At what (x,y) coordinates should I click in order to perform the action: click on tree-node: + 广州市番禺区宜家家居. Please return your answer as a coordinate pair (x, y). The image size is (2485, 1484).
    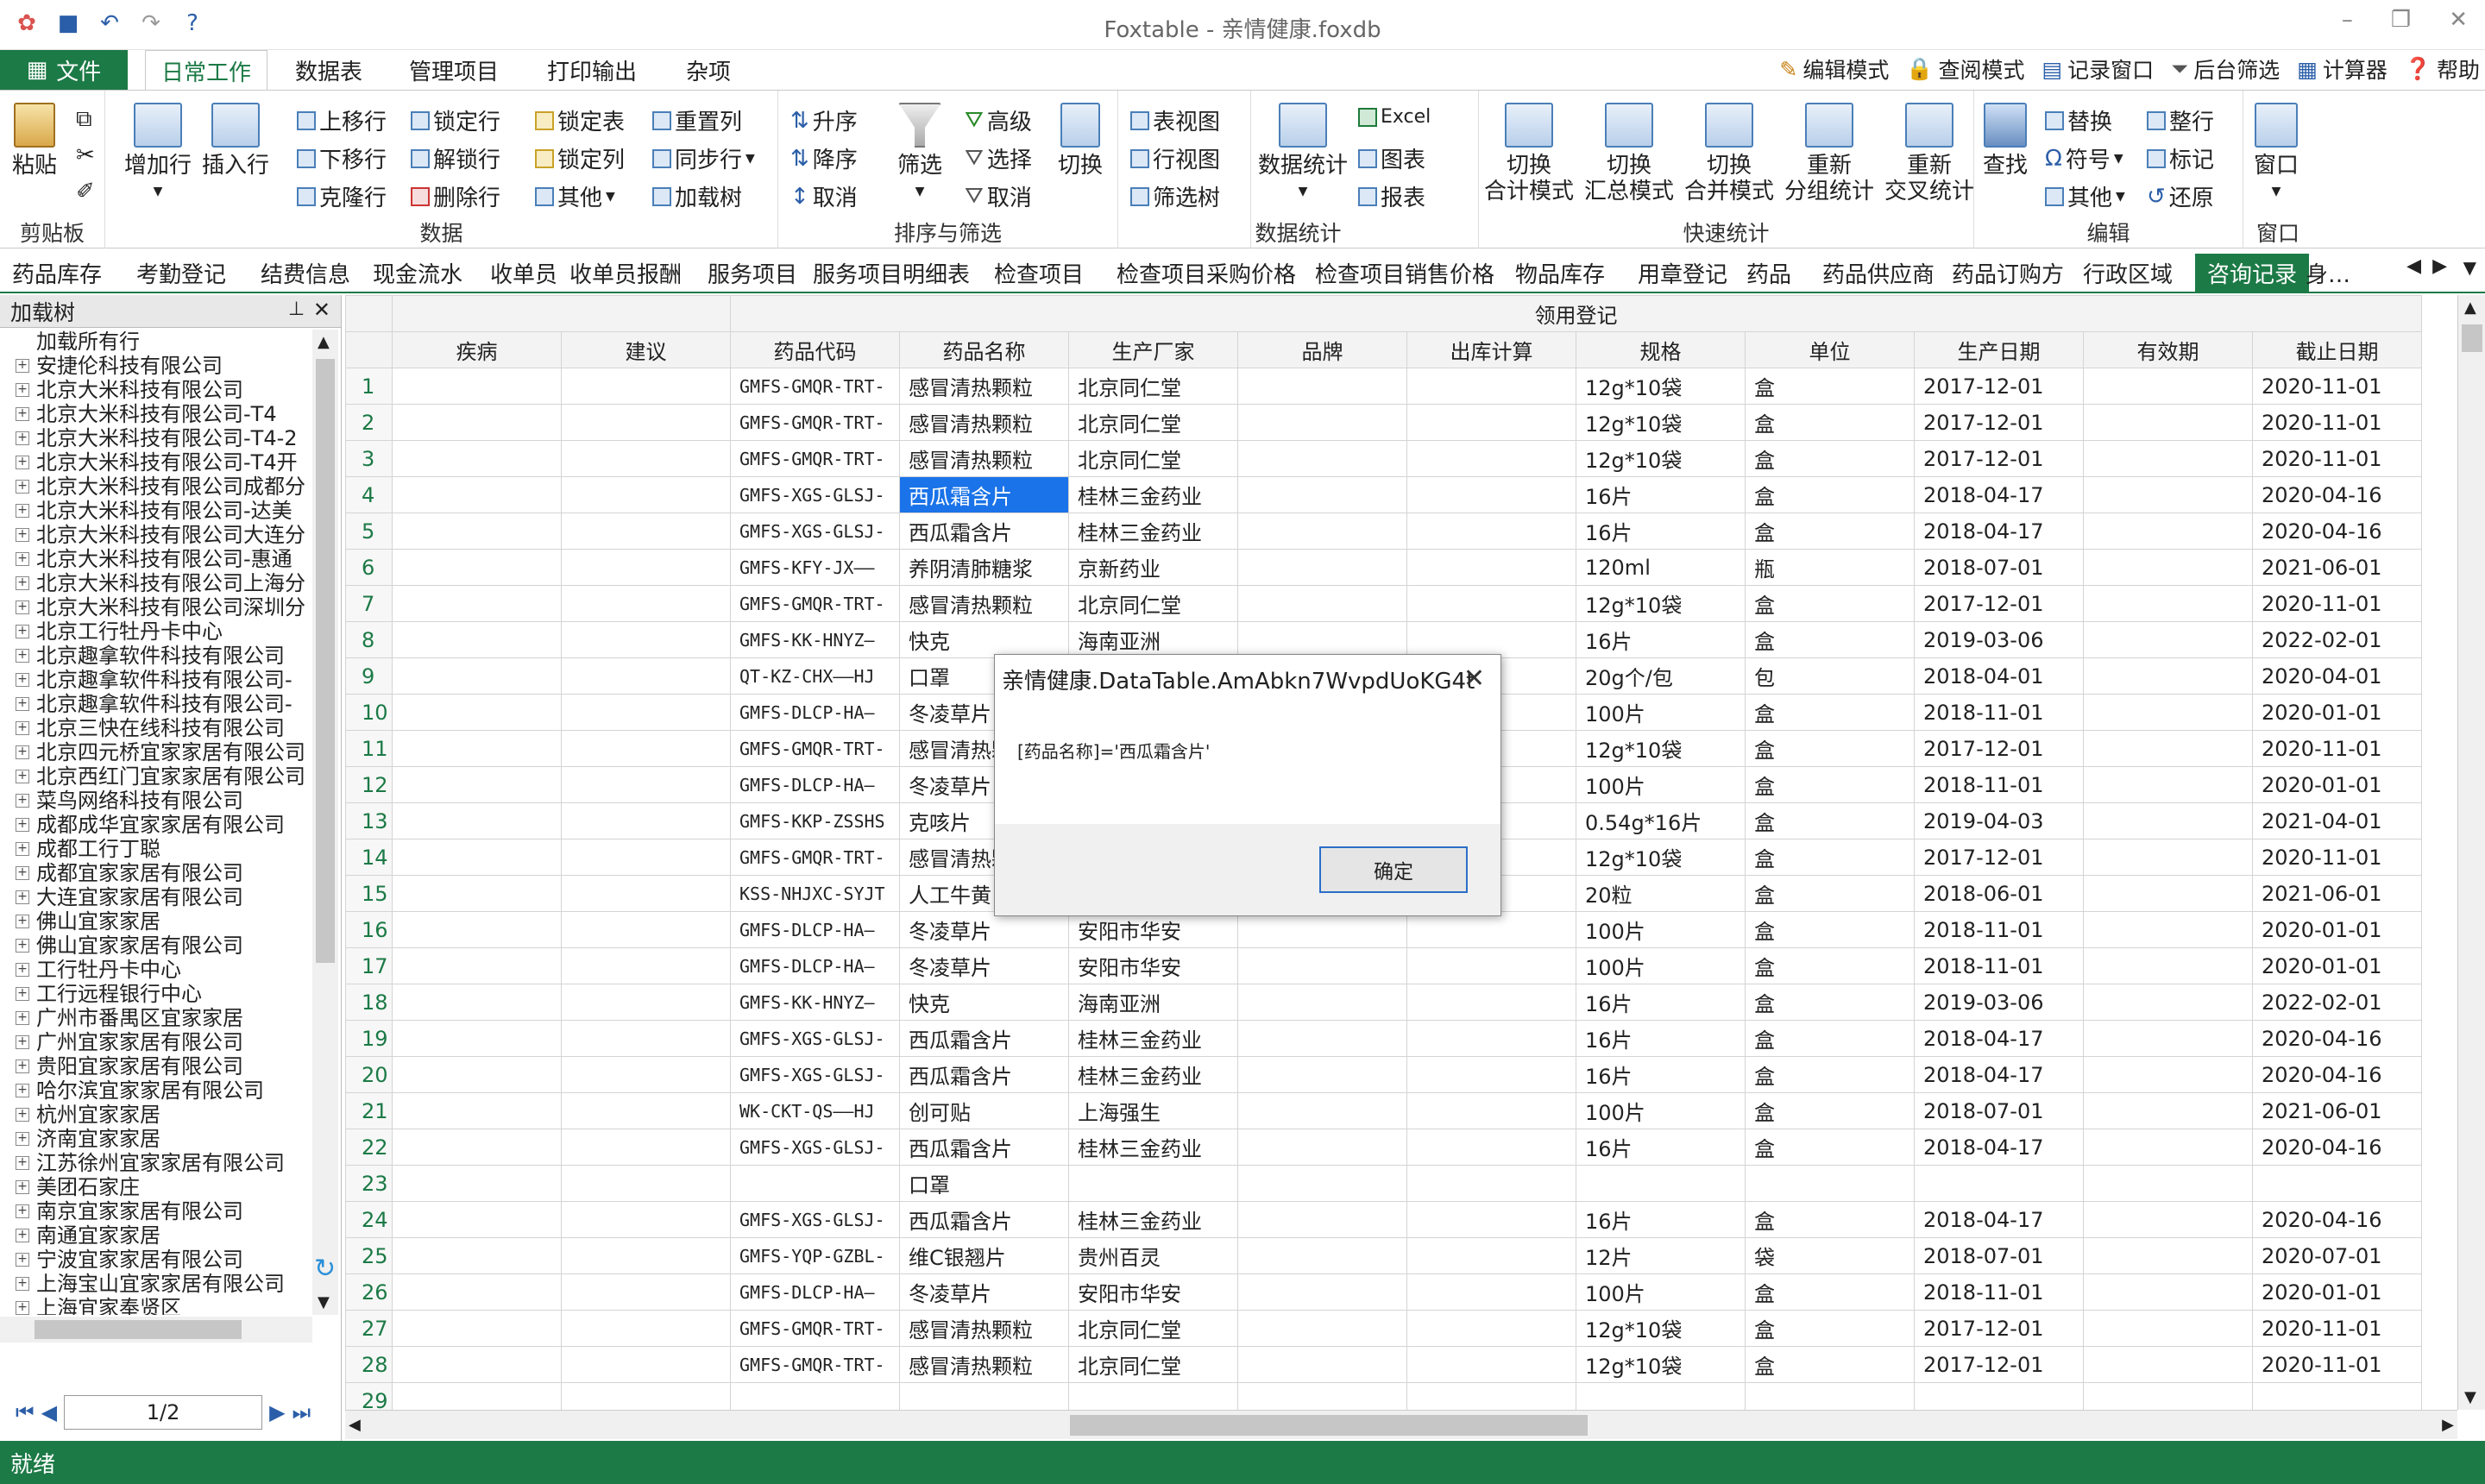
    Looking at the image, I should click on (156, 1018).